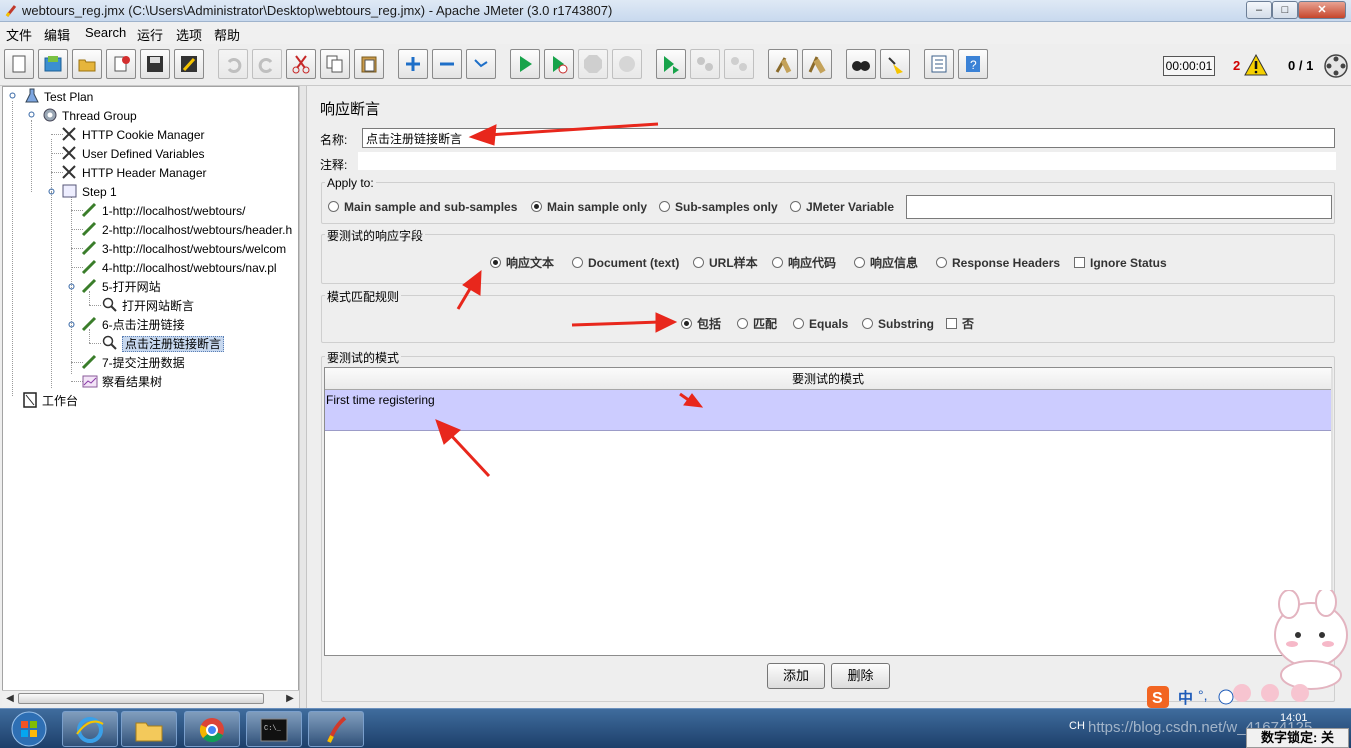 This screenshot has width=1351, height=748. Describe the element at coordinates (189, 34) in the screenshot. I see `menu-options: 选项` at that location.